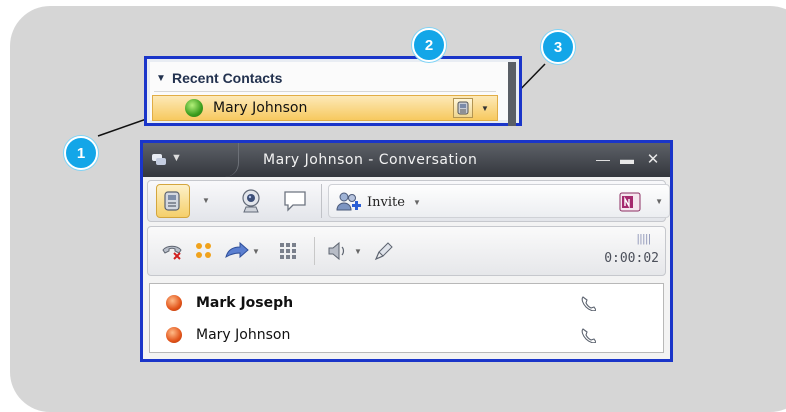 The image size is (786, 412). What do you see at coordinates (176, 158) in the screenshot?
I see `window-menu-icon: ▼` at bounding box center [176, 158].